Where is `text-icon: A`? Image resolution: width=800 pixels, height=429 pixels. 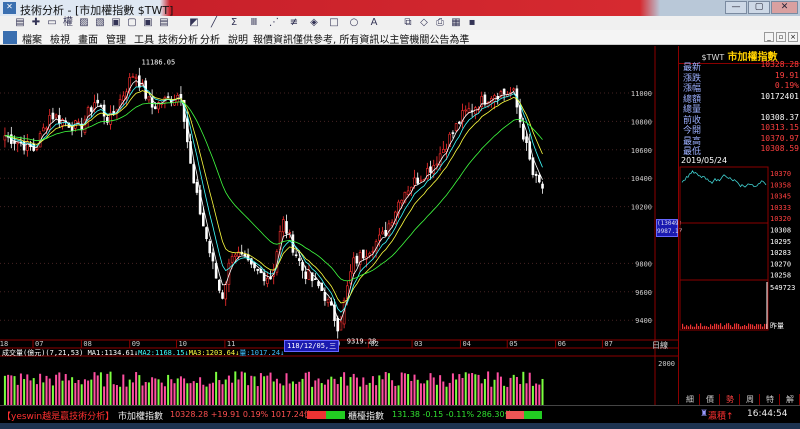 text-icon: A is located at coordinates (374, 23).